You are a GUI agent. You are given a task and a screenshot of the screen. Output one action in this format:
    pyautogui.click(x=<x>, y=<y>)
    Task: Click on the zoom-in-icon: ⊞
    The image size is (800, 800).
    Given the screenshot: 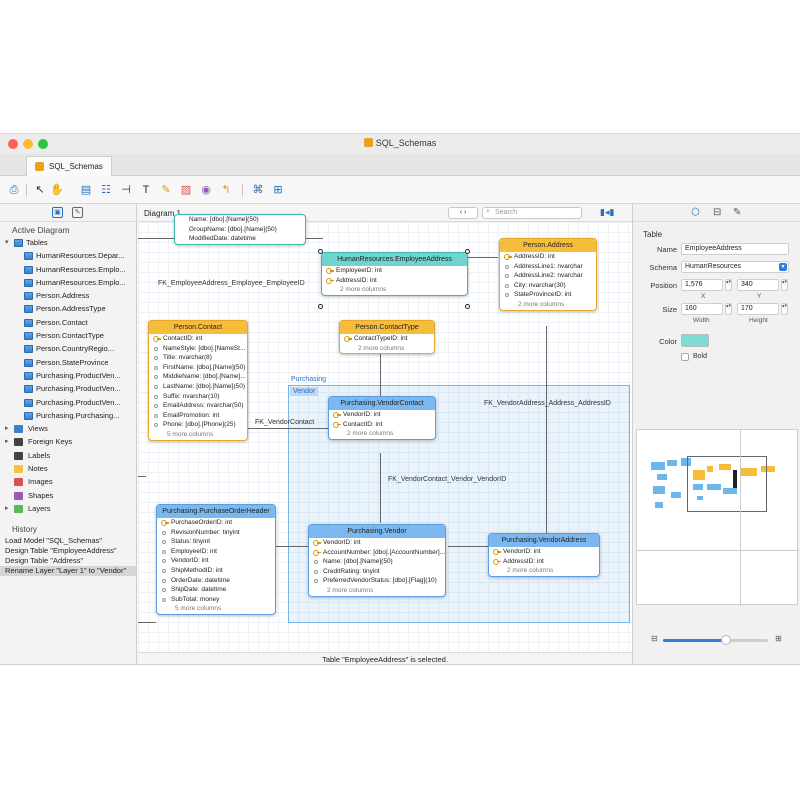 What is the action you would take?
    pyautogui.click(x=778, y=638)
    